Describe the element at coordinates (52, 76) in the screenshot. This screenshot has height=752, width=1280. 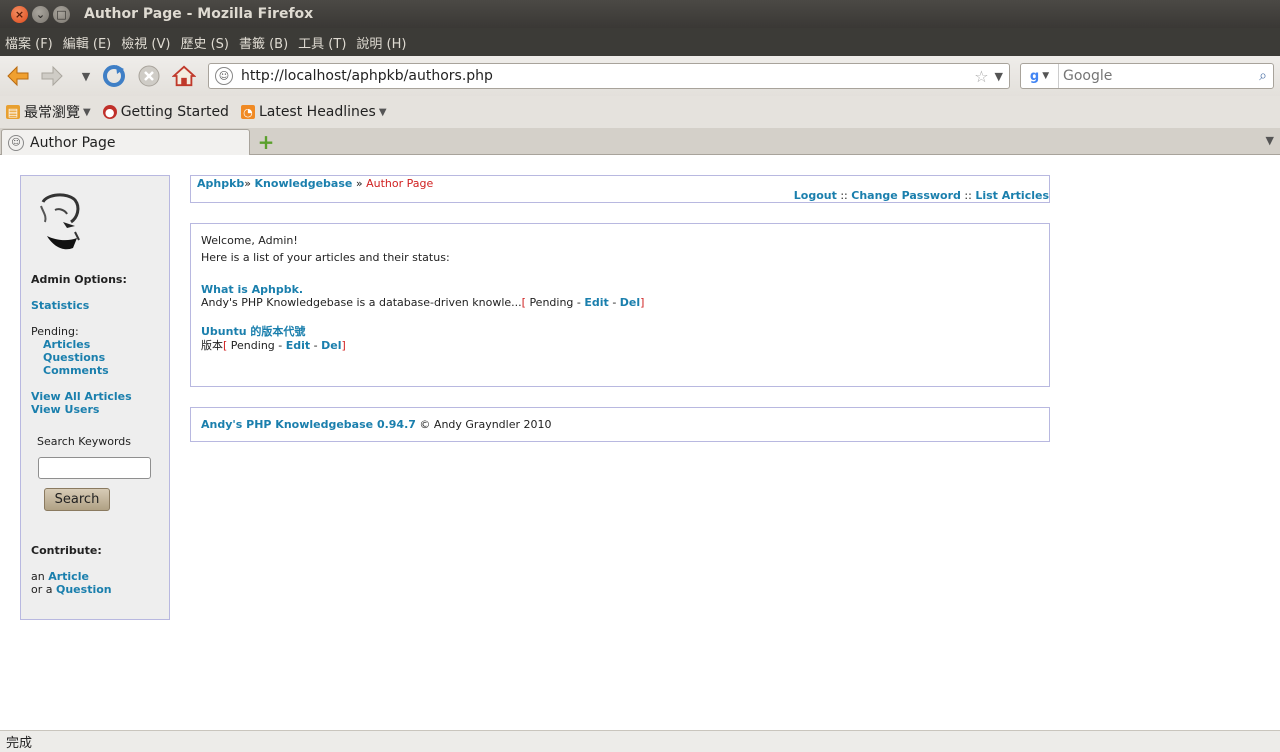
I see `forward-icon` at that location.